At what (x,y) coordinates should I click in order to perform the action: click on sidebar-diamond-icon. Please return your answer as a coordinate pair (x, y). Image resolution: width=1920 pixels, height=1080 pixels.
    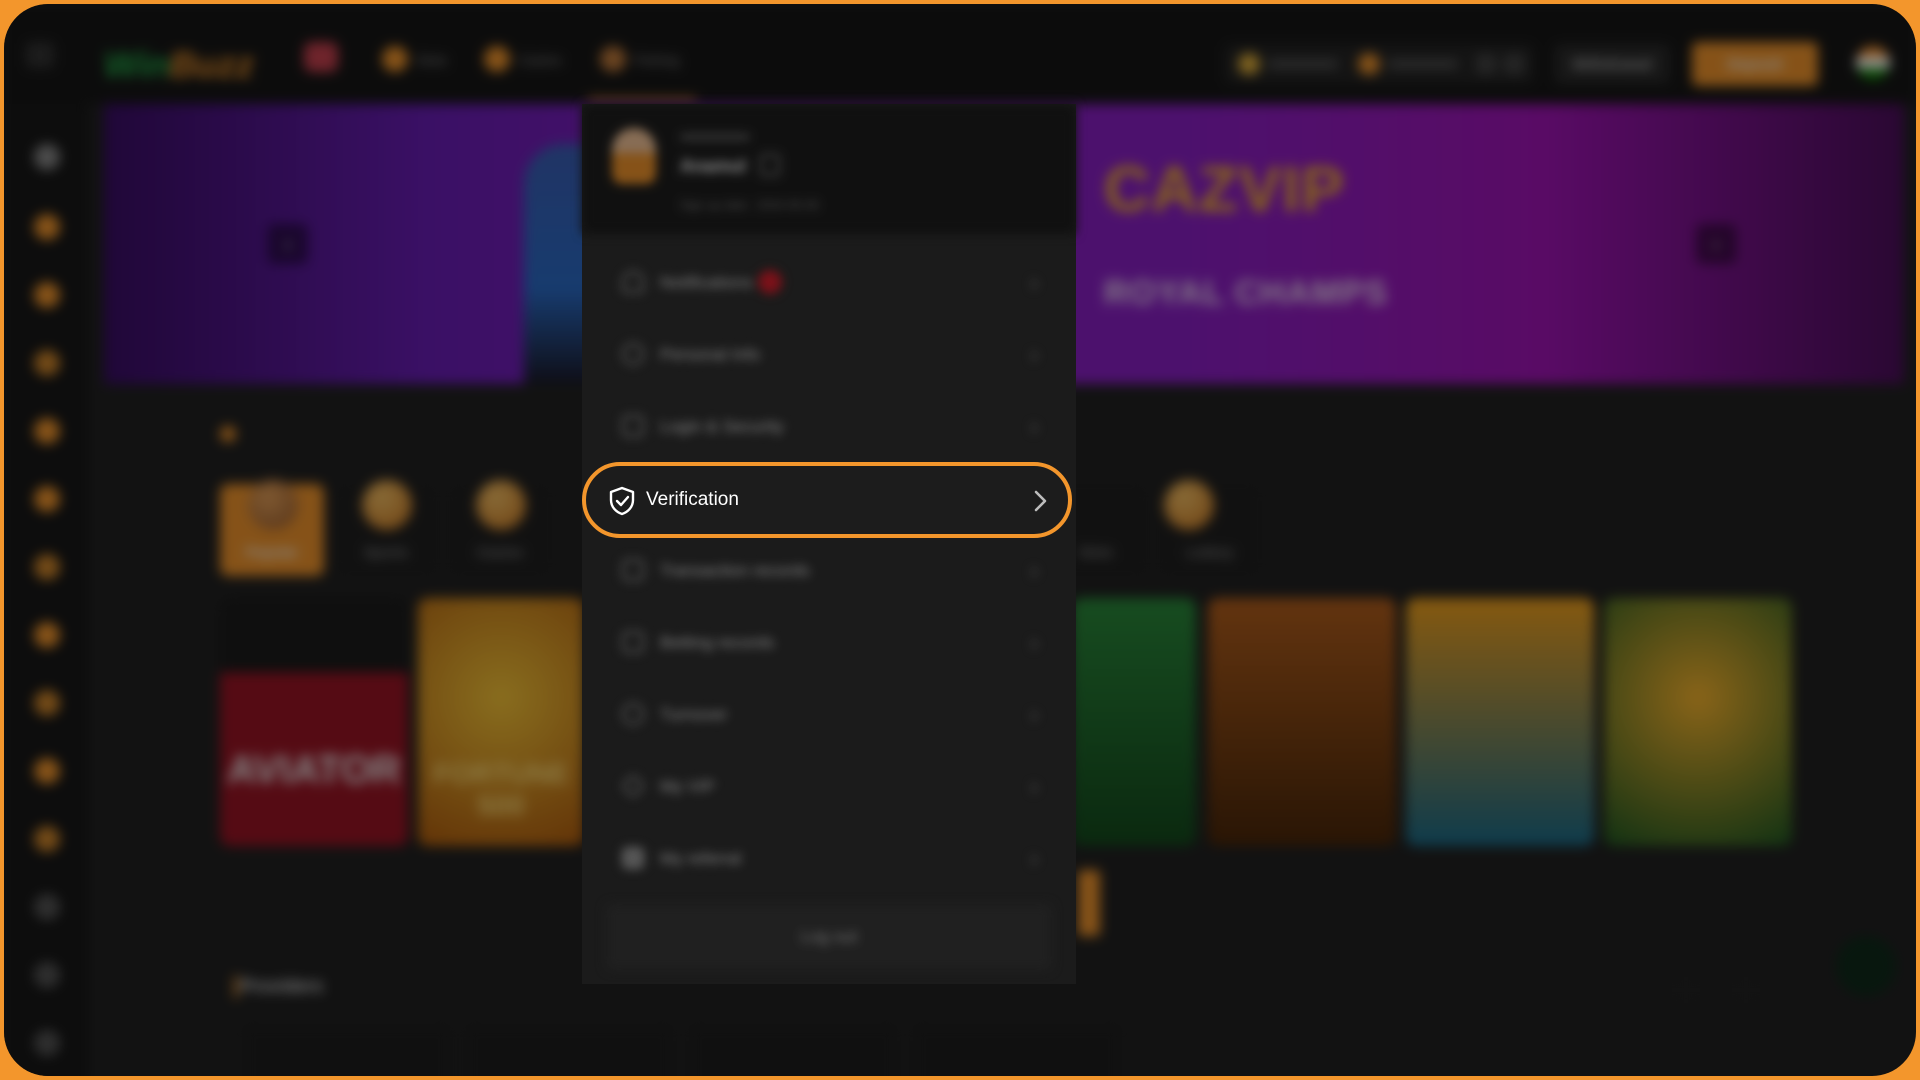
    Looking at the image, I should click on (47, 157).